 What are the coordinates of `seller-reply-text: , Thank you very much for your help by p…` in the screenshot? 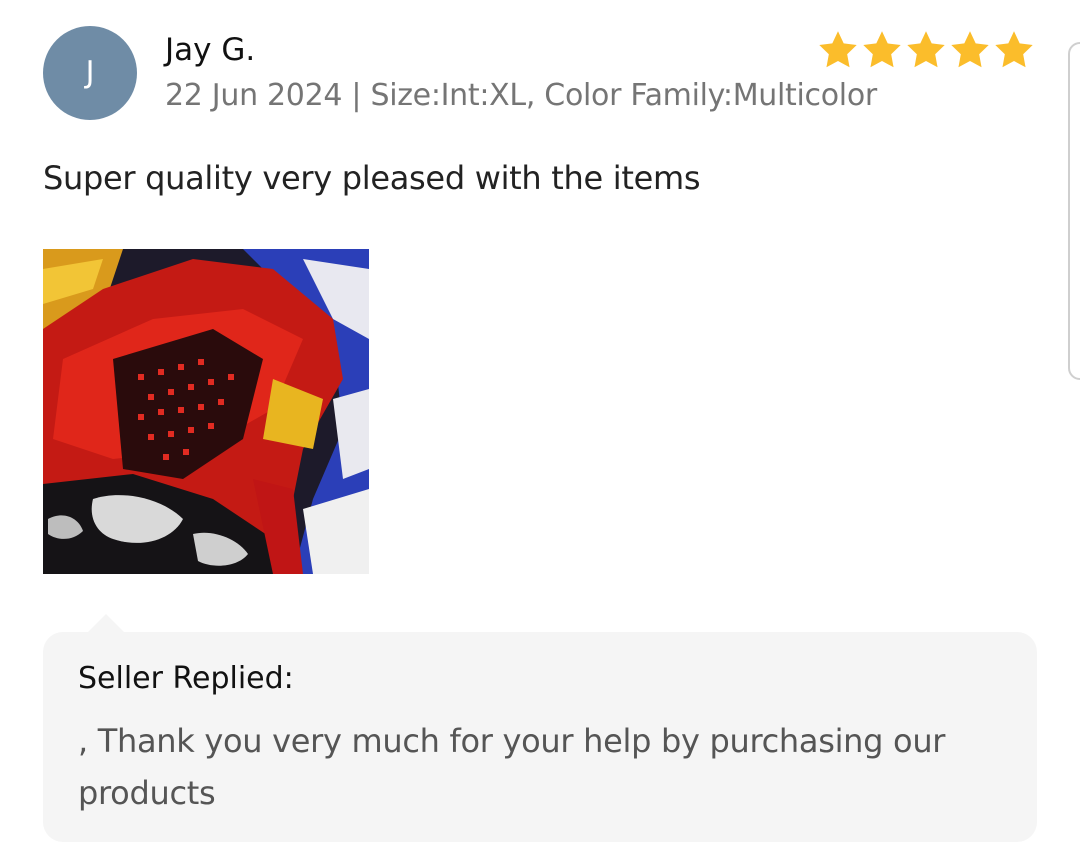 It's located at (512, 767).